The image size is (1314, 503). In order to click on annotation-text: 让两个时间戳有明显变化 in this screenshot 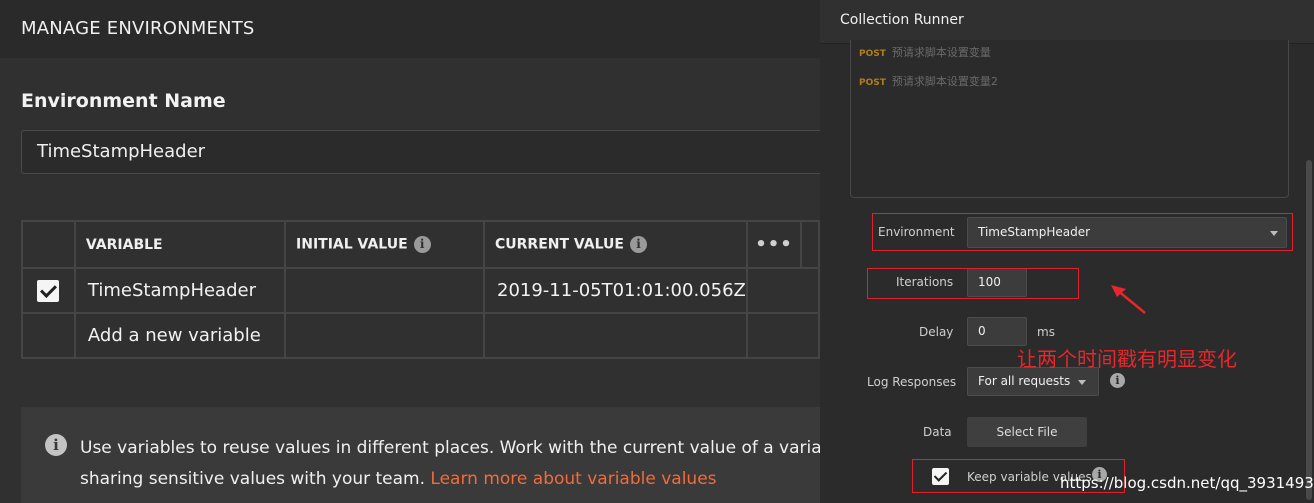, I will do `click(1127, 359)`.